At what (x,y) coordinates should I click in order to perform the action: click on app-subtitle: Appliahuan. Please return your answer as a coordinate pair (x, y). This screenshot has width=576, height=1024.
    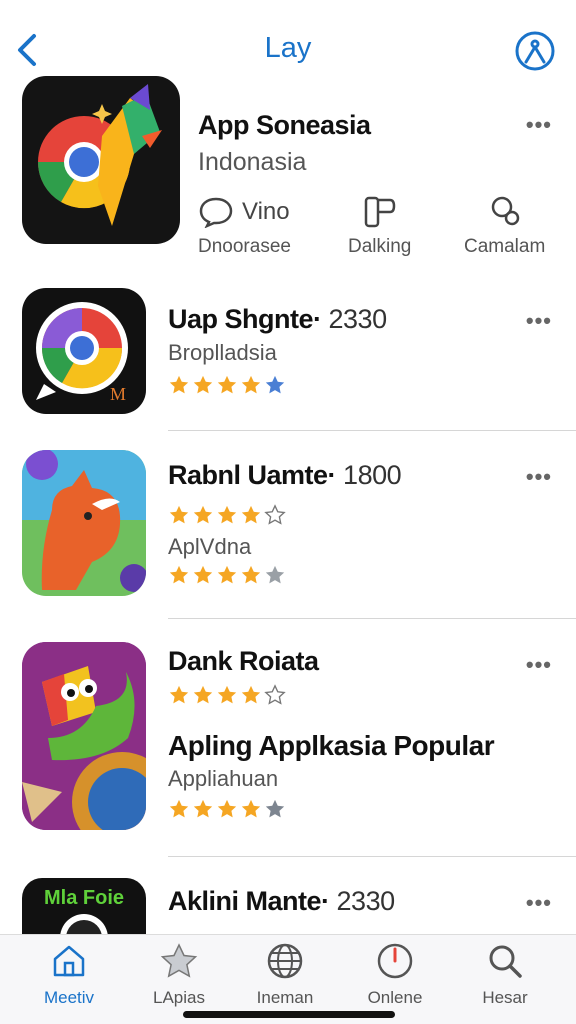
    Looking at the image, I should click on (223, 778).